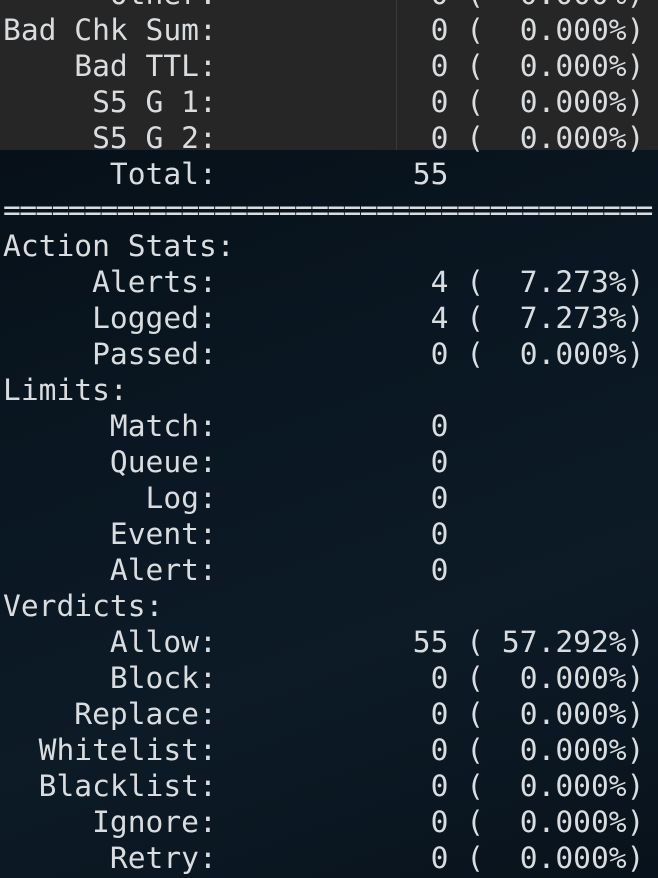 Image resolution: width=658 pixels, height=878 pixels. Describe the element at coordinates (110, 498) in the screenshot. I see `stat-label: Log:` at that location.